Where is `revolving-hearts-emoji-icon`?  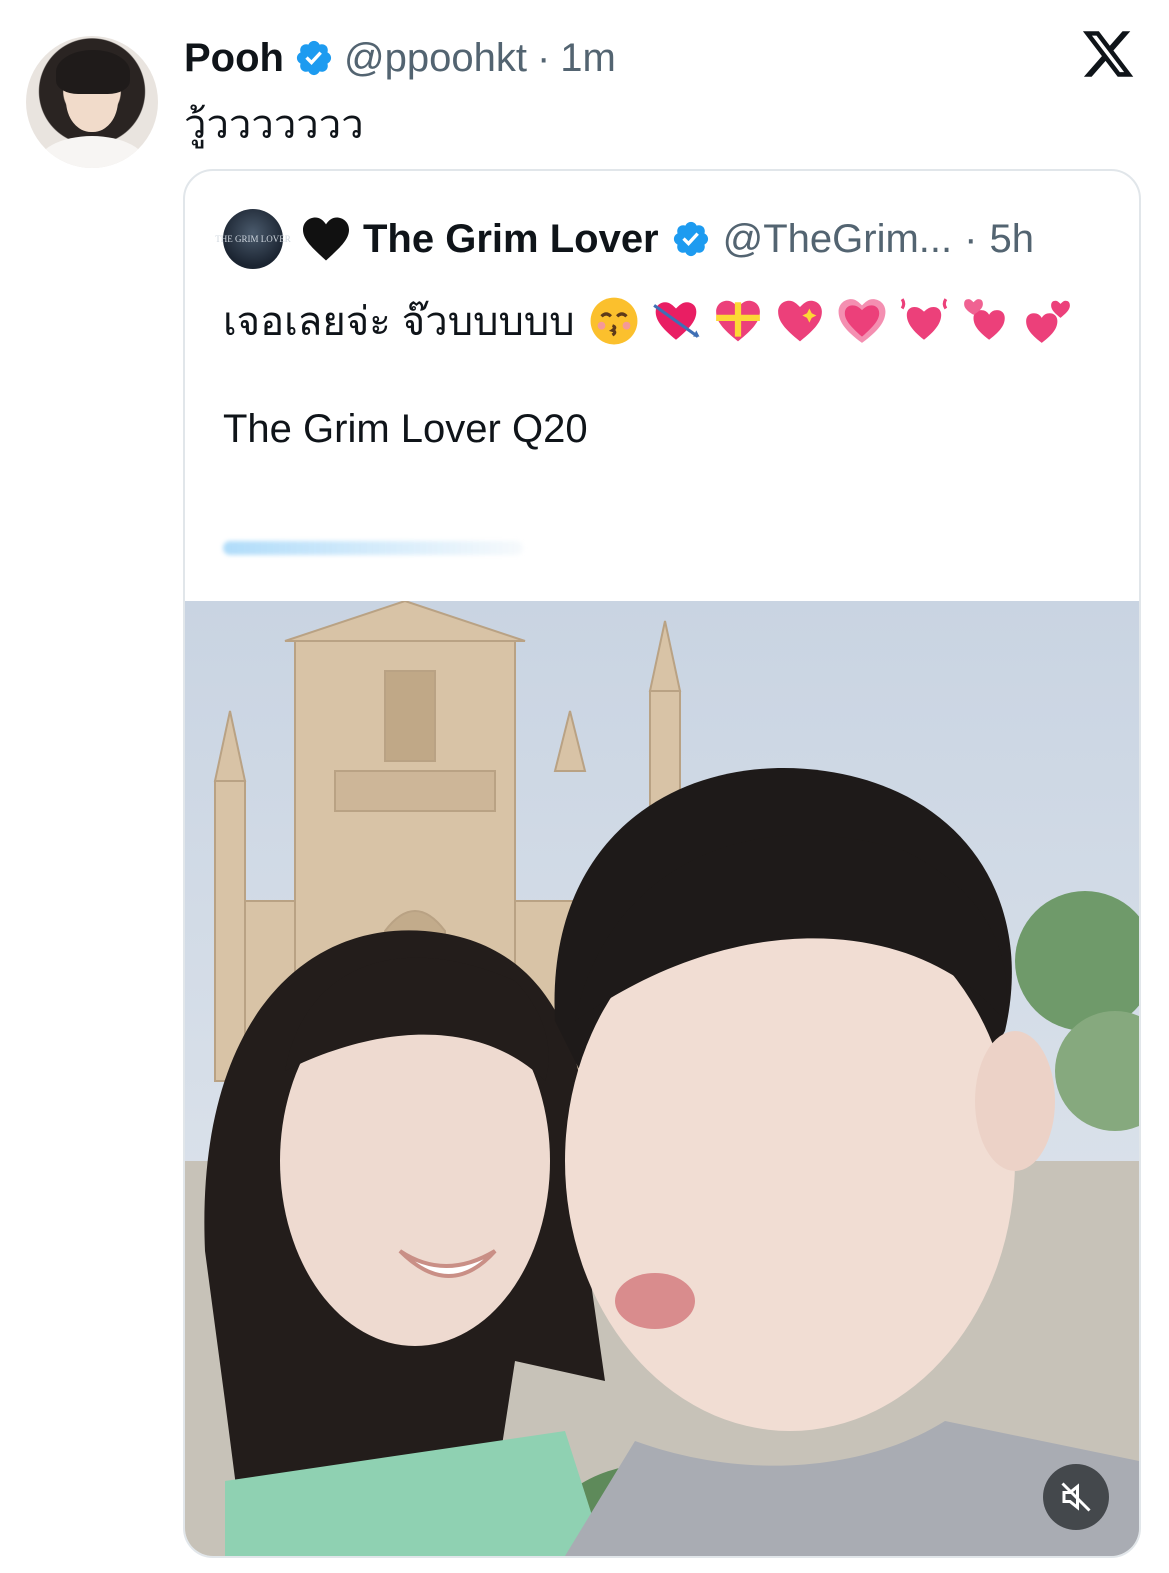 revolving-hearts-emoji-icon is located at coordinates (984, 319).